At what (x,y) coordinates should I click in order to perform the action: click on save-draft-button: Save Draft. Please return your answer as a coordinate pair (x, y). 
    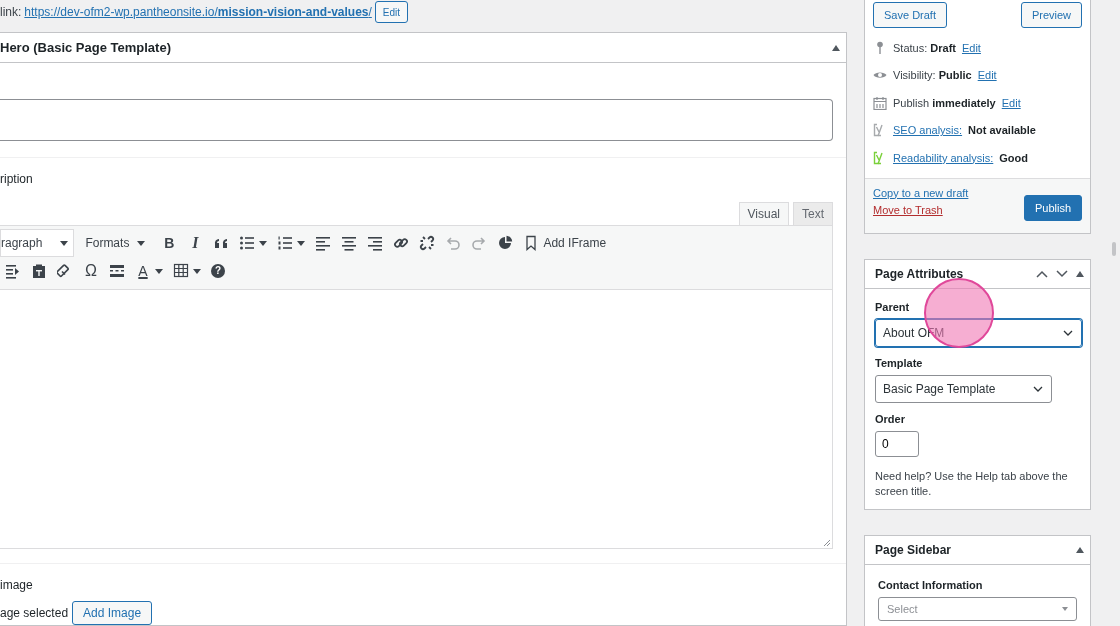
    Looking at the image, I should click on (910, 15).